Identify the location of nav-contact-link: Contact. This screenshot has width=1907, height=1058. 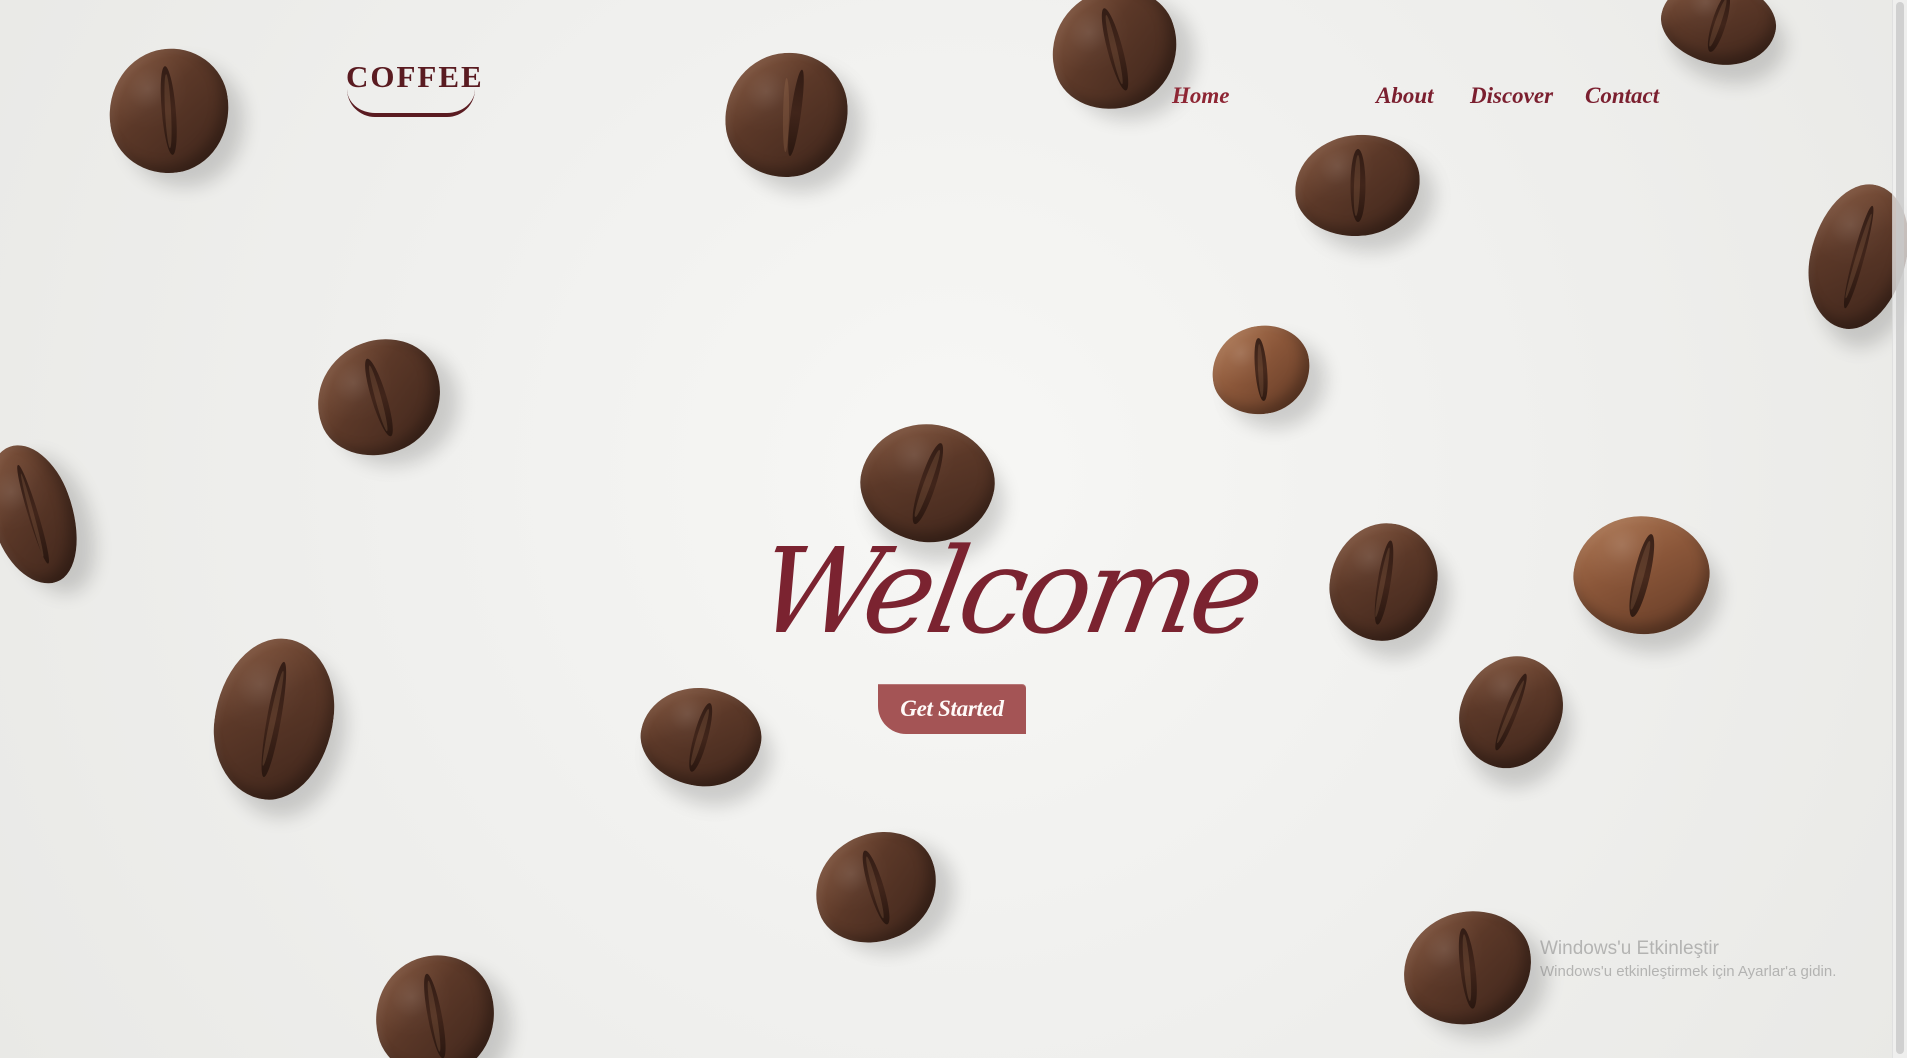
(1622, 96).